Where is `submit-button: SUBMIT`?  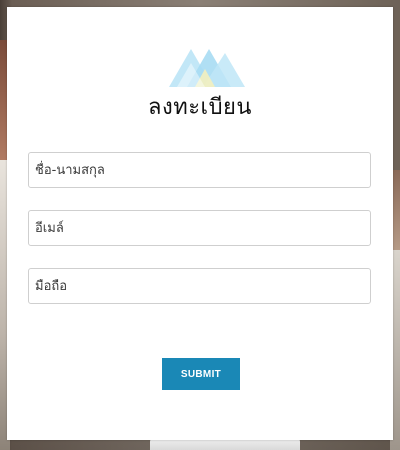
submit-button: SUBMIT is located at coordinates (201, 374).